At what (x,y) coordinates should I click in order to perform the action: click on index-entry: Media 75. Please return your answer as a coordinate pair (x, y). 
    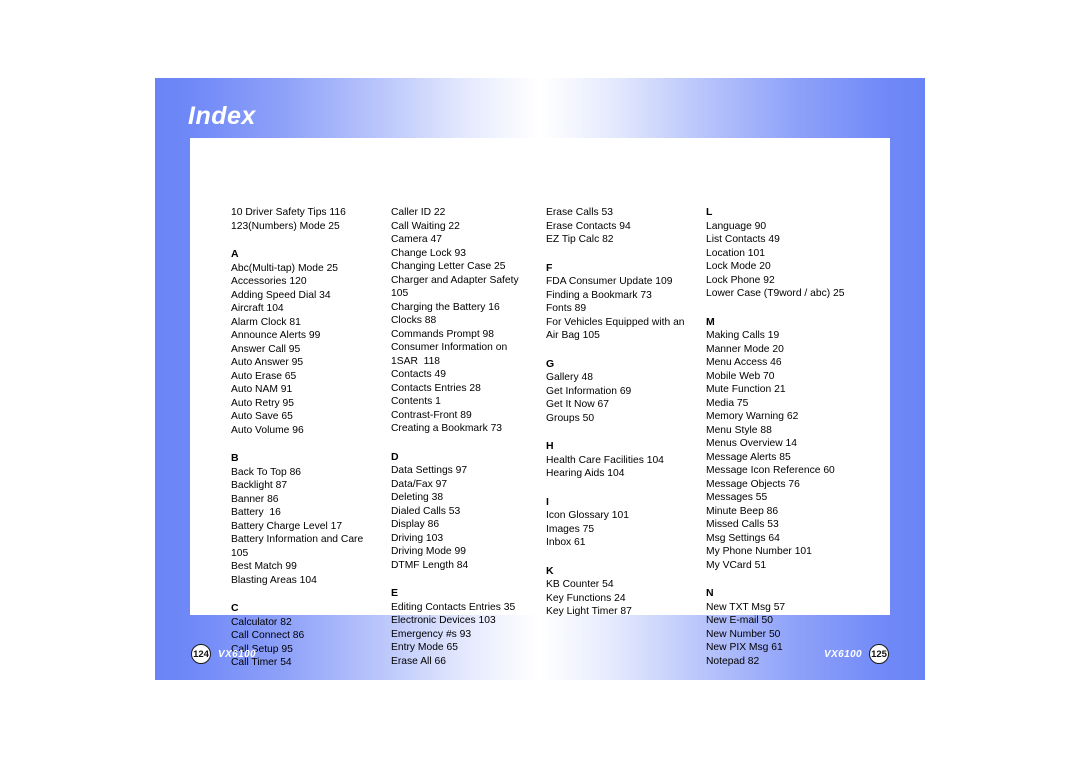
    Looking at the image, I should click on (727, 403).